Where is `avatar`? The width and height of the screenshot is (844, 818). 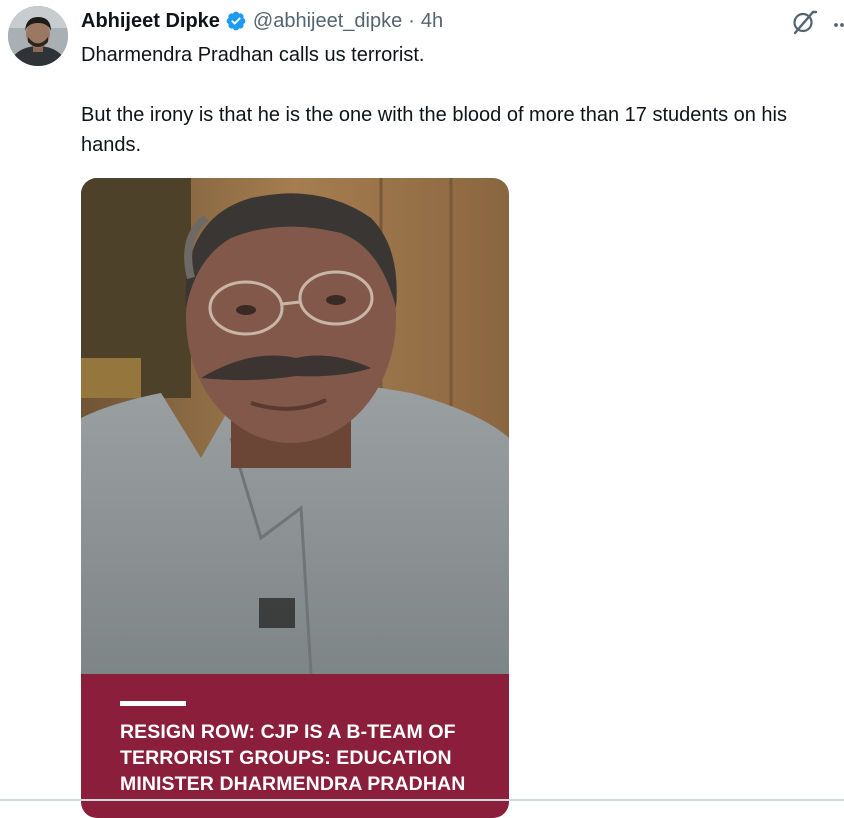
avatar is located at coordinates (38, 36).